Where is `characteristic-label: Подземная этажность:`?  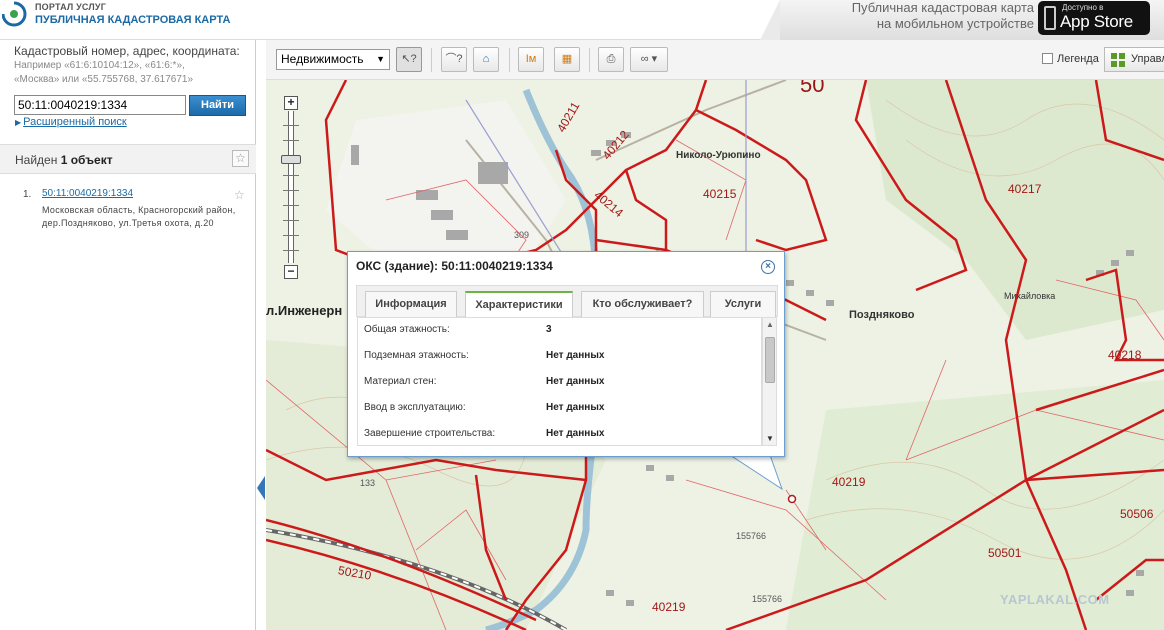 characteristic-label: Подземная этажность: is located at coordinates (416, 355).